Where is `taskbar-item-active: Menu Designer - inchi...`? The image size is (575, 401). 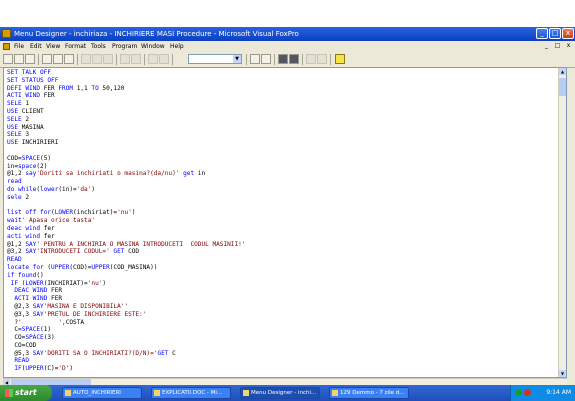 taskbar-item-active: Menu Designer - inchi... is located at coordinates (280, 393).